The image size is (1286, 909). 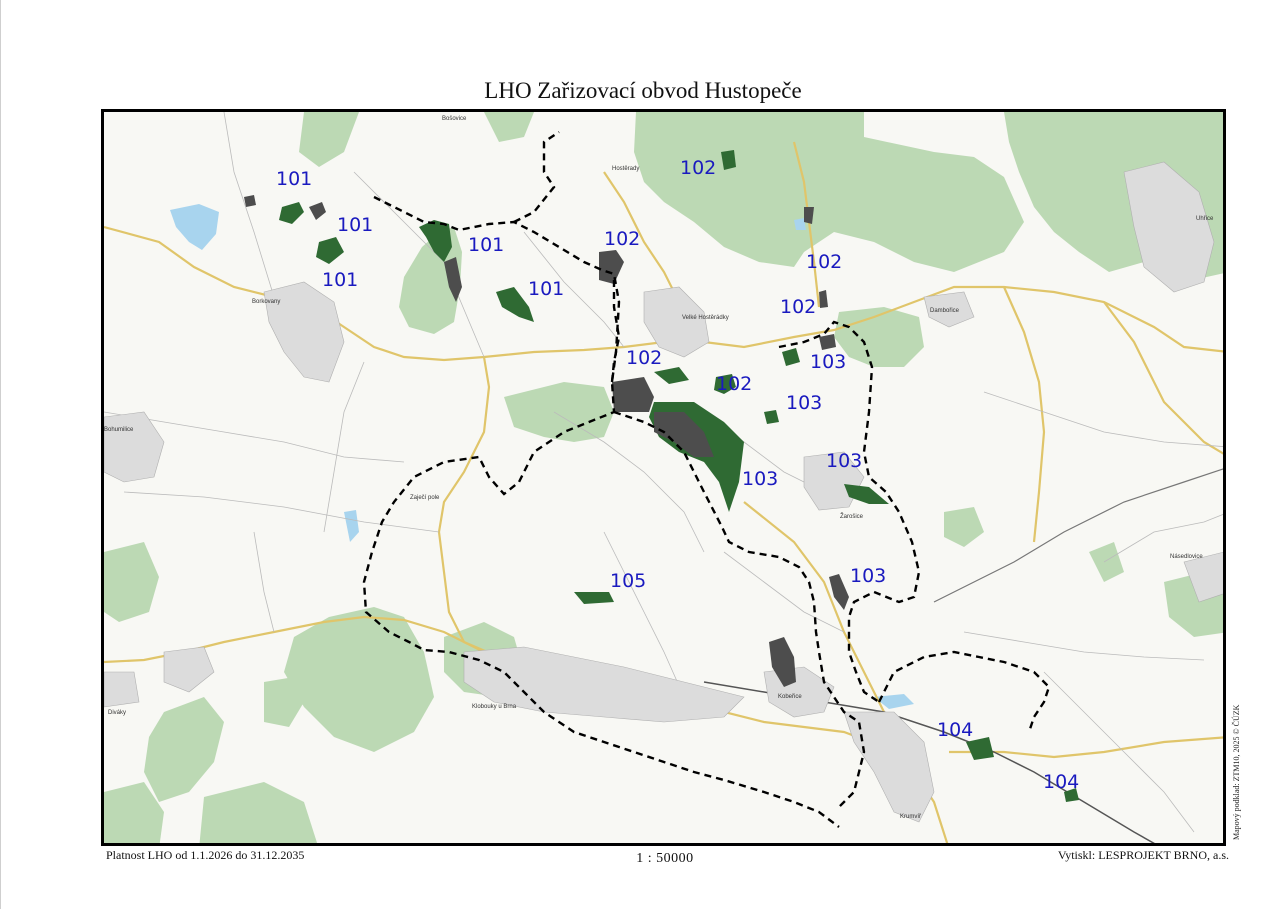 What do you see at coordinates (122, 689) in the screenshot?
I see `settlement` at bounding box center [122, 689].